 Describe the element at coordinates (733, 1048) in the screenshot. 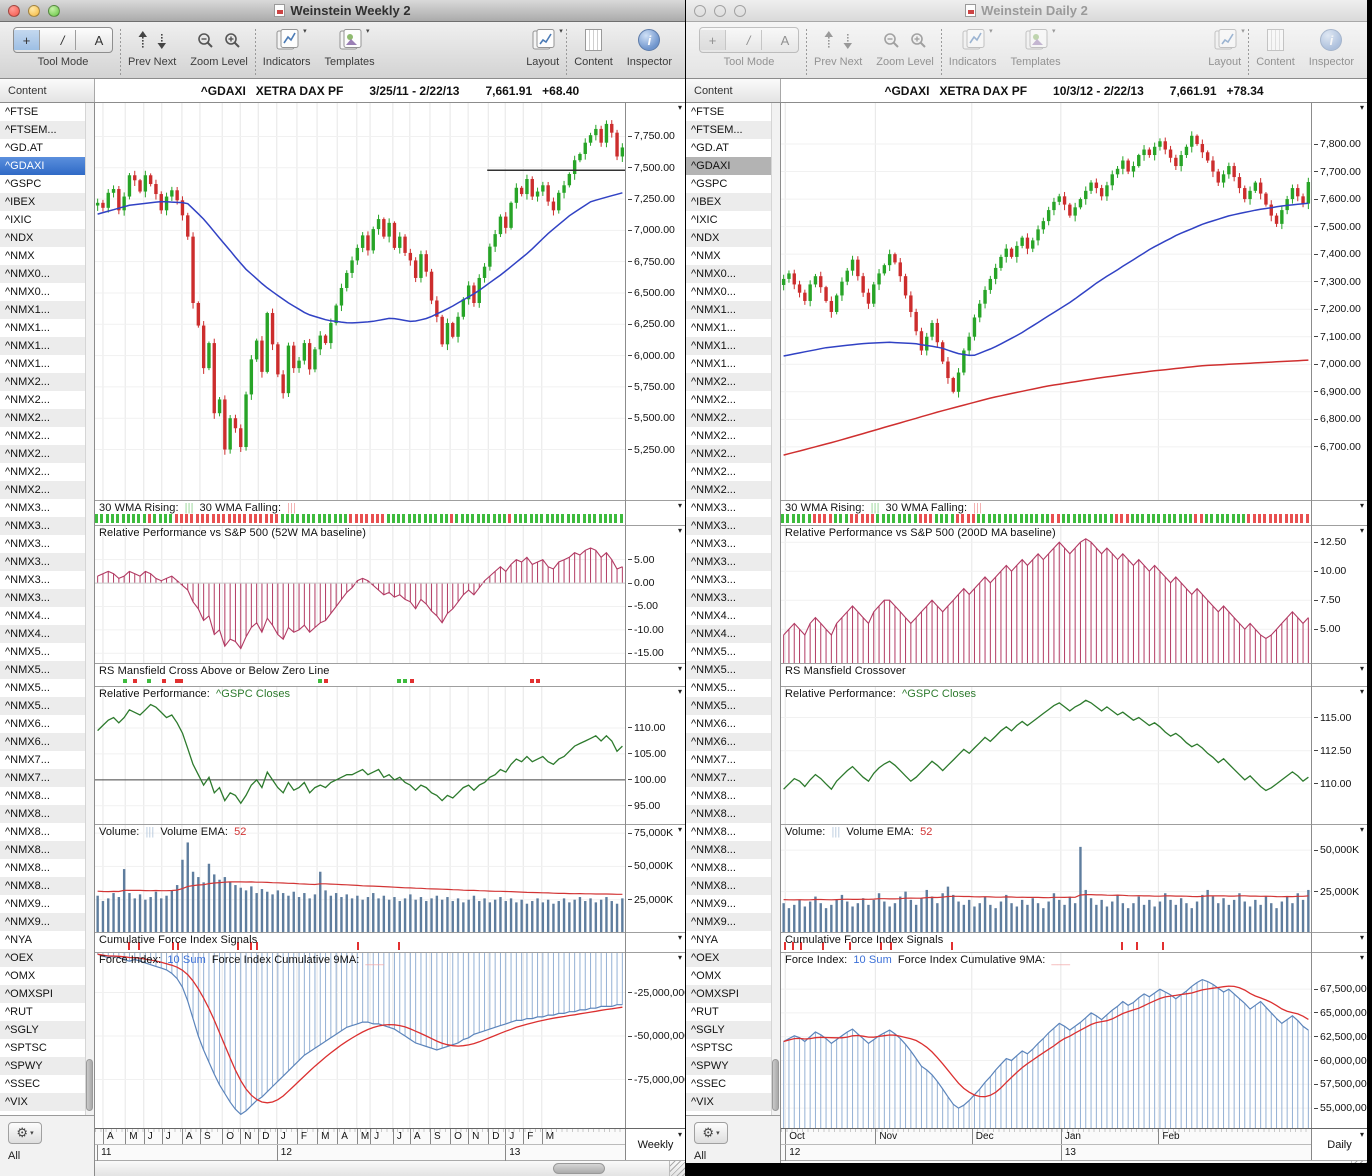

I see `sidebar-item: ^SPTSC` at that location.